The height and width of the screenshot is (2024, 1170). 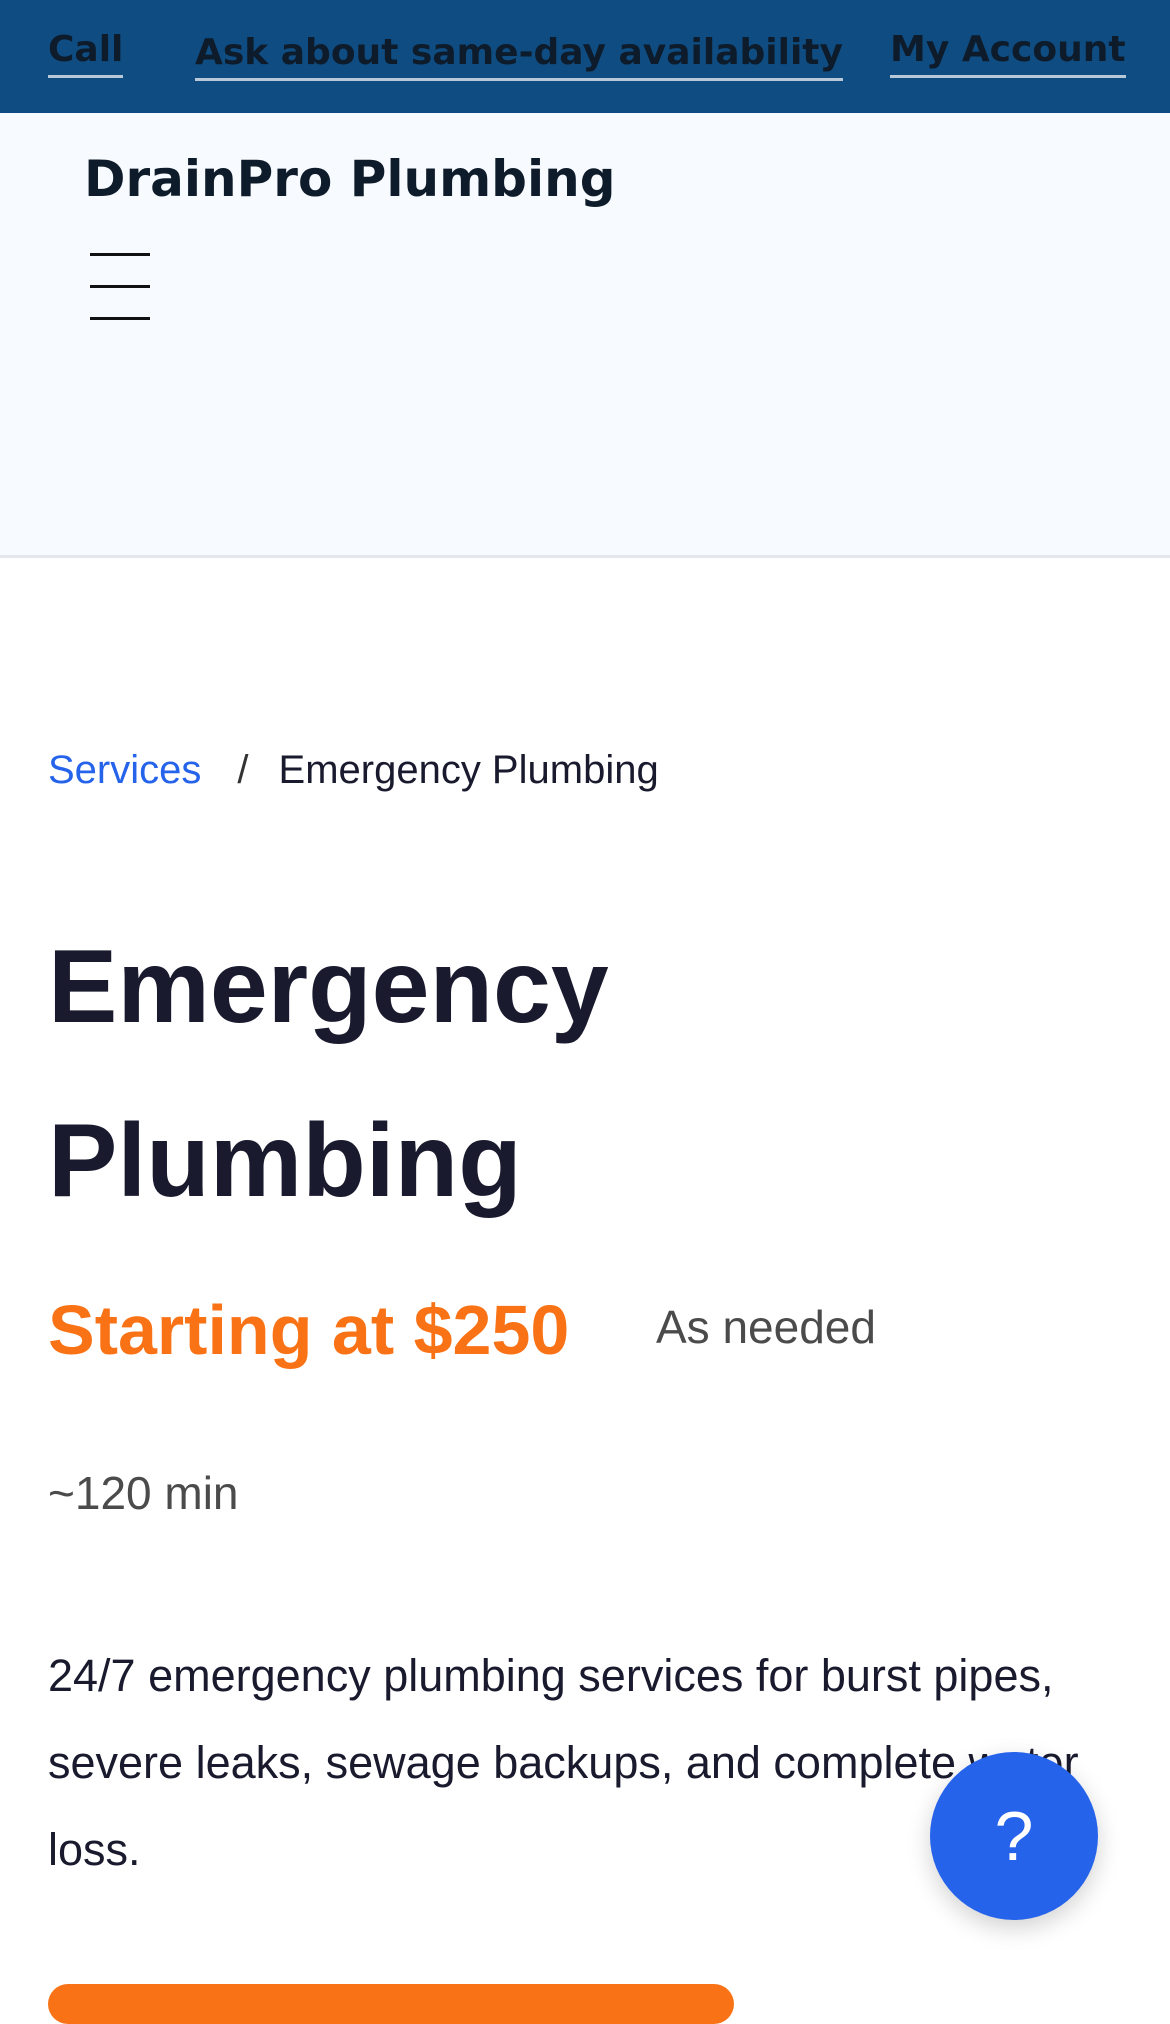 I want to click on my-account-link: My Account, so click(x=1008, y=53).